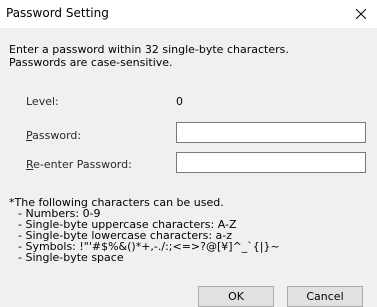  Describe the element at coordinates (236, 296) in the screenshot. I see `ok-button: OK` at that location.